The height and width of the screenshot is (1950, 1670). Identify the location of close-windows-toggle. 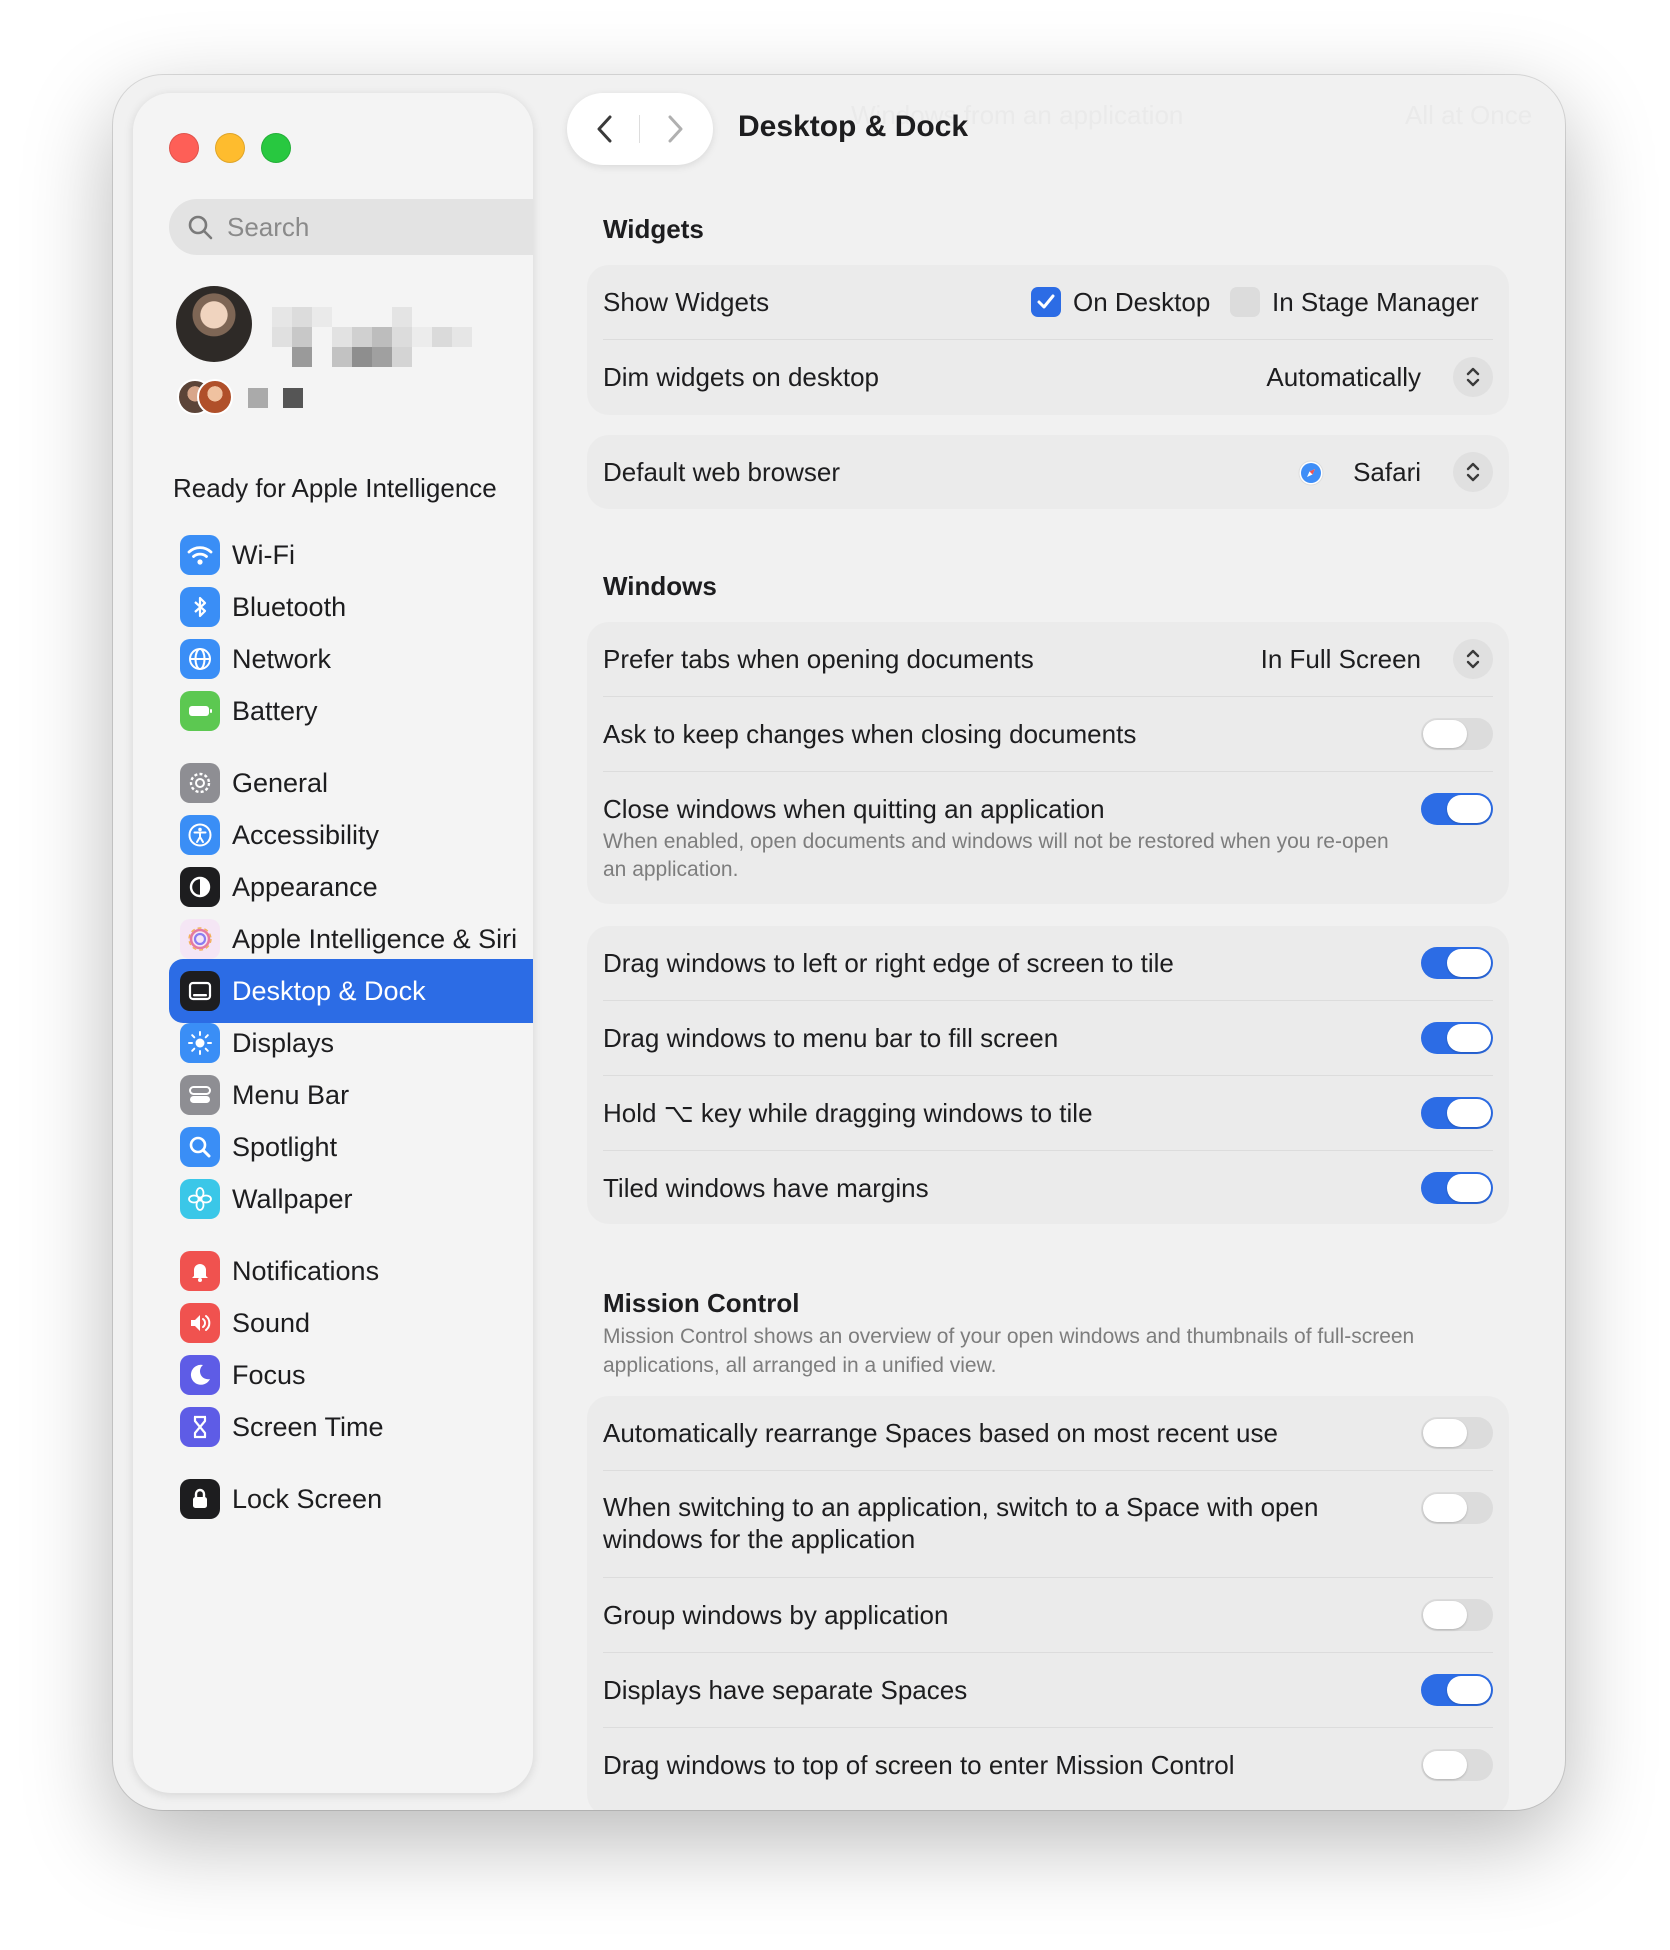
(1457, 809).